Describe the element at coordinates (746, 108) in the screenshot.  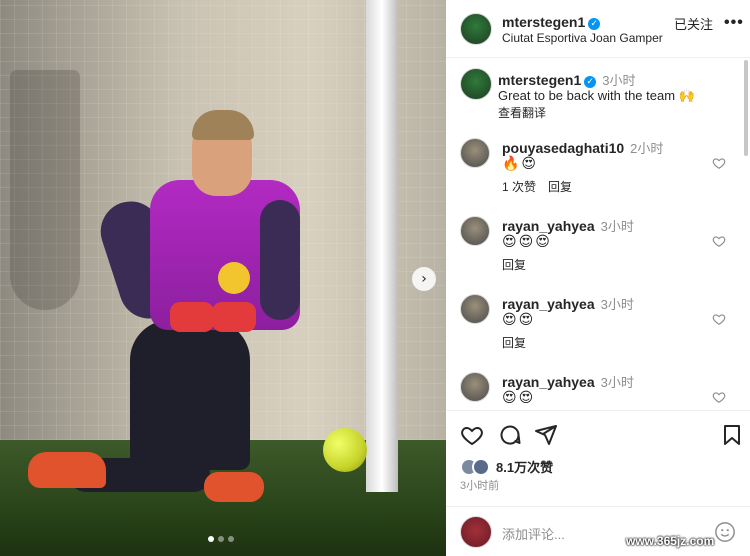
I see `comments-scrollbar` at that location.